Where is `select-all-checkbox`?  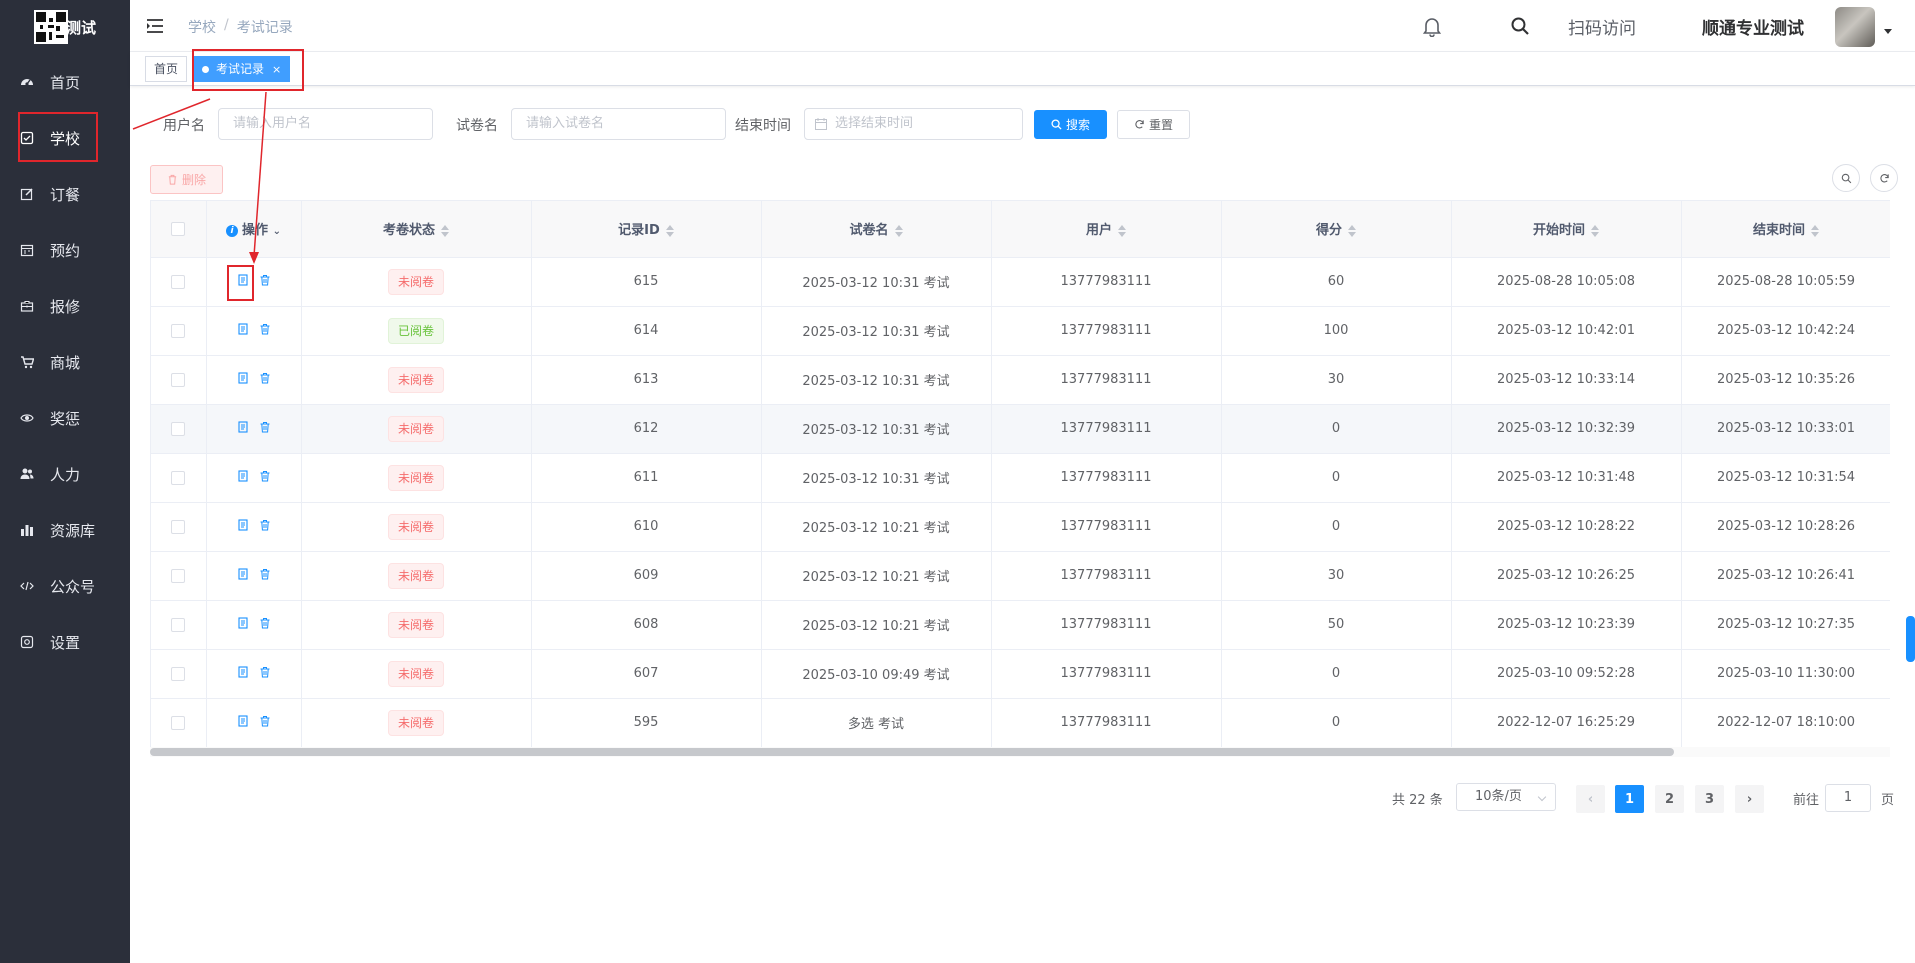 select-all-checkbox is located at coordinates (178, 228).